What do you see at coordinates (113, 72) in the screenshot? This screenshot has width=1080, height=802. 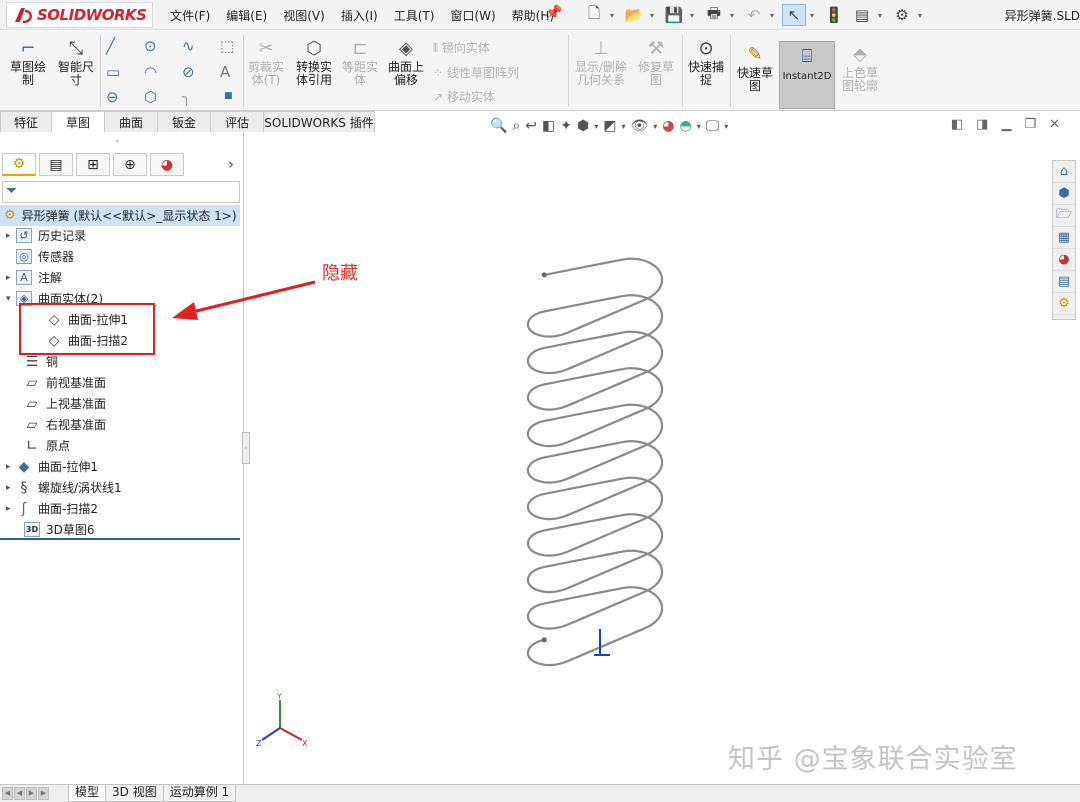 I see `rectangle-icon: ▭` at bounding box center [113, 72].